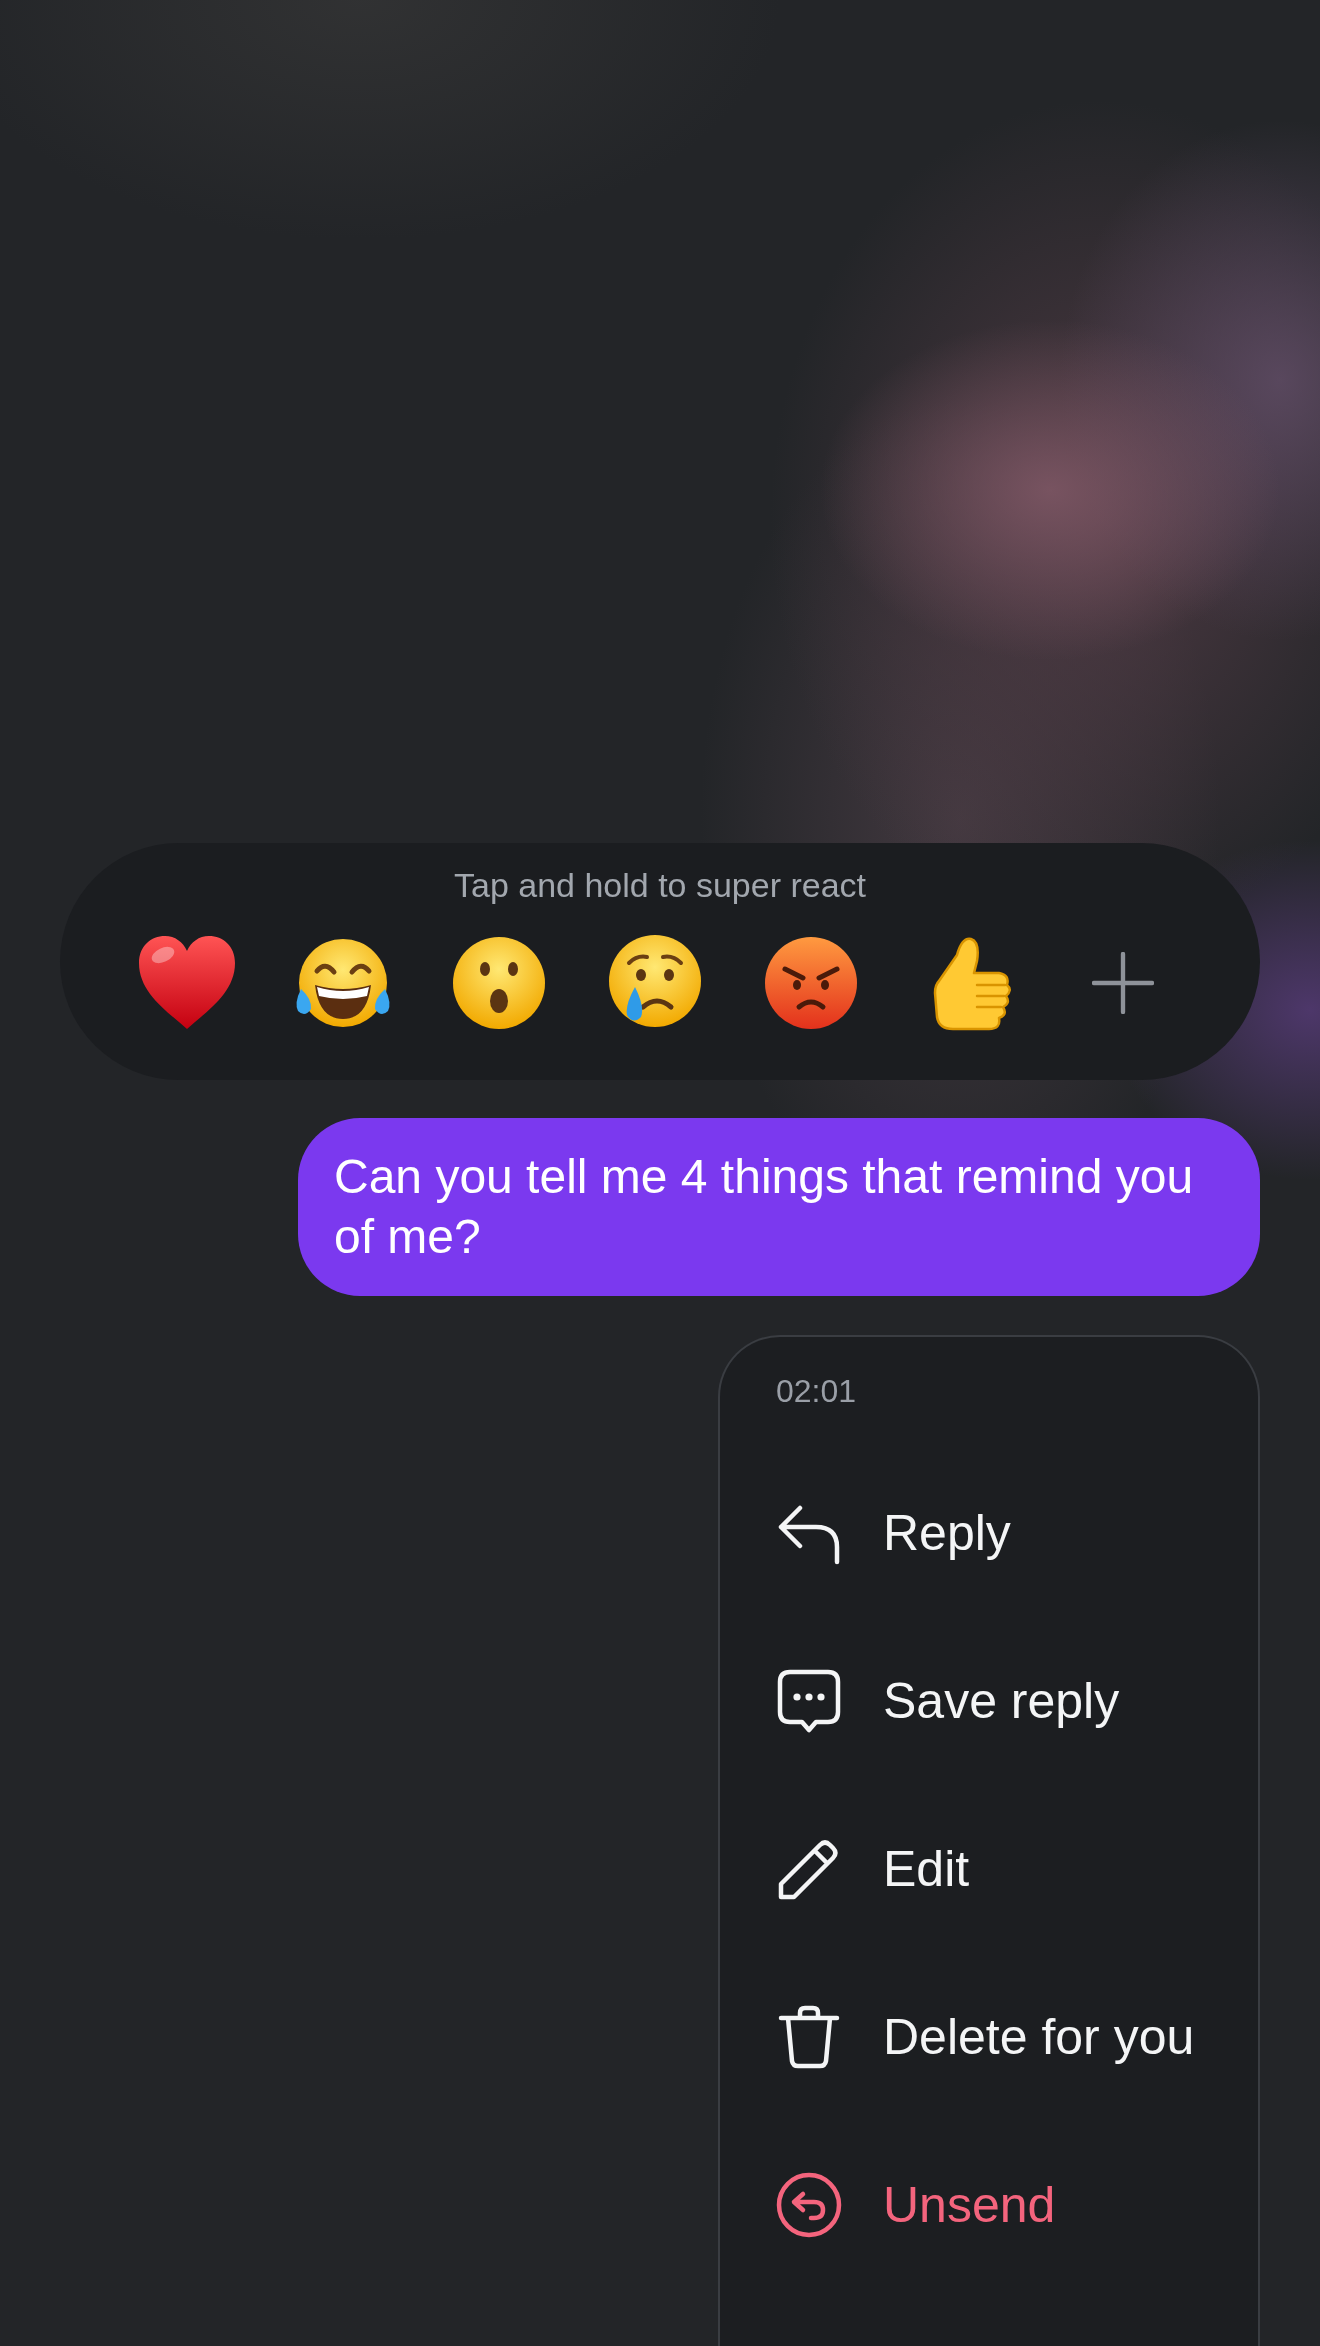 This screenshot has width=1320, height=2346. What do you see at coordinates (816, 1391) in the screenshot?
I see `message-time: 02:01` at bounding box center [816, 1391].